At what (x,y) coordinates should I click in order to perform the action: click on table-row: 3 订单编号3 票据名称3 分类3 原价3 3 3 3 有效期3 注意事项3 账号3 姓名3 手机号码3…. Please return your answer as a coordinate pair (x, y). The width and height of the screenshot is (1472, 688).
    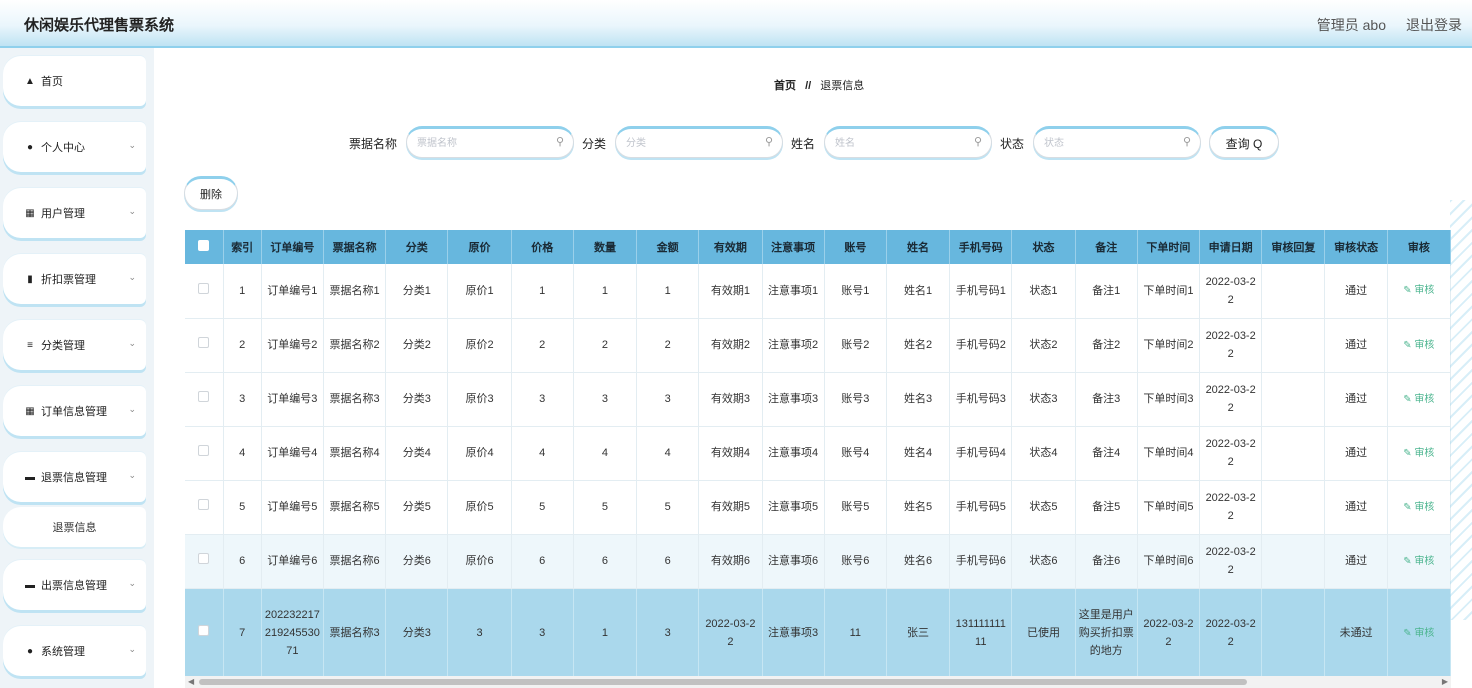
    Looking at the image, I should click on (818, 399).